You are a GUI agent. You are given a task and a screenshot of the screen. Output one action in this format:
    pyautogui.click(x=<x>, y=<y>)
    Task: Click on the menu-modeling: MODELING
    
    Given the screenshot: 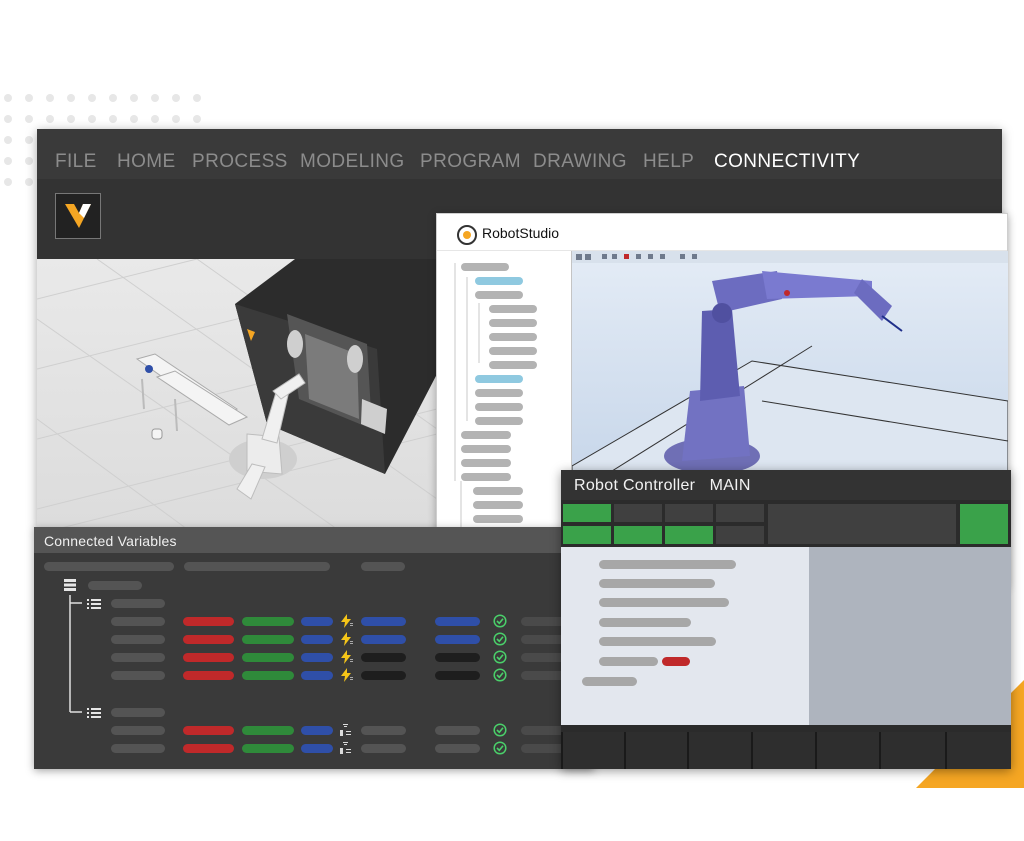 What is the action you would take?
    pyautogui.click(x=352, y=162)
    